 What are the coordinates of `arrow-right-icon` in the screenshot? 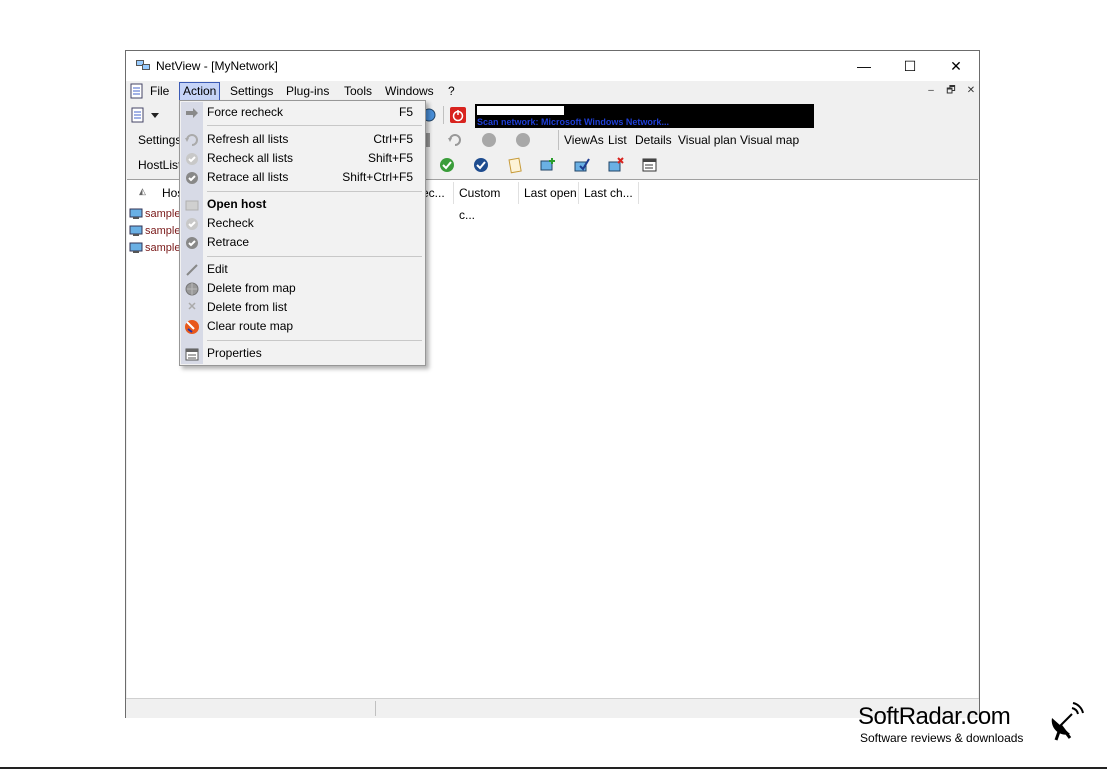 It's located at (192, 113).